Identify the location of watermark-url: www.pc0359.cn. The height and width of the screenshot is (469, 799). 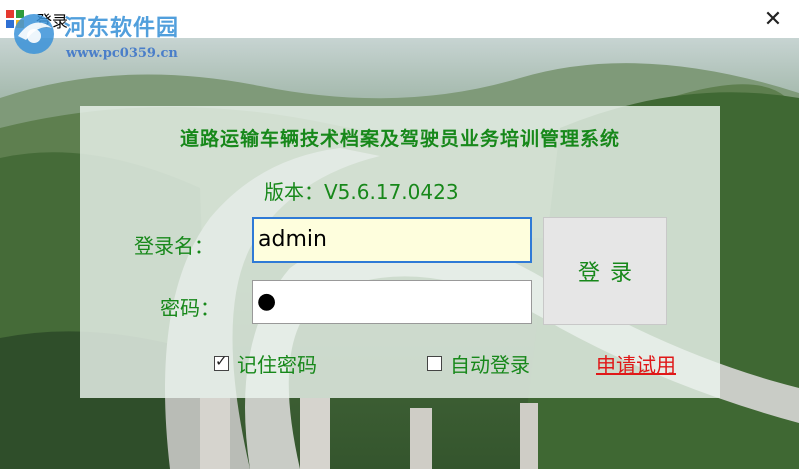
(122, 53).